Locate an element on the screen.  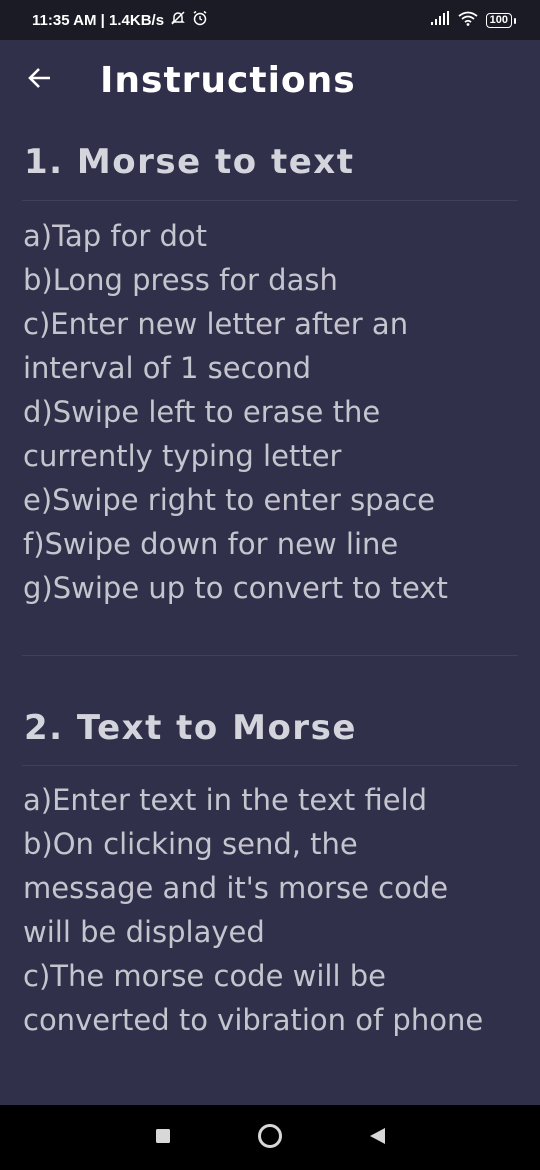
alarm-icon is located at coordinates (200, 20).